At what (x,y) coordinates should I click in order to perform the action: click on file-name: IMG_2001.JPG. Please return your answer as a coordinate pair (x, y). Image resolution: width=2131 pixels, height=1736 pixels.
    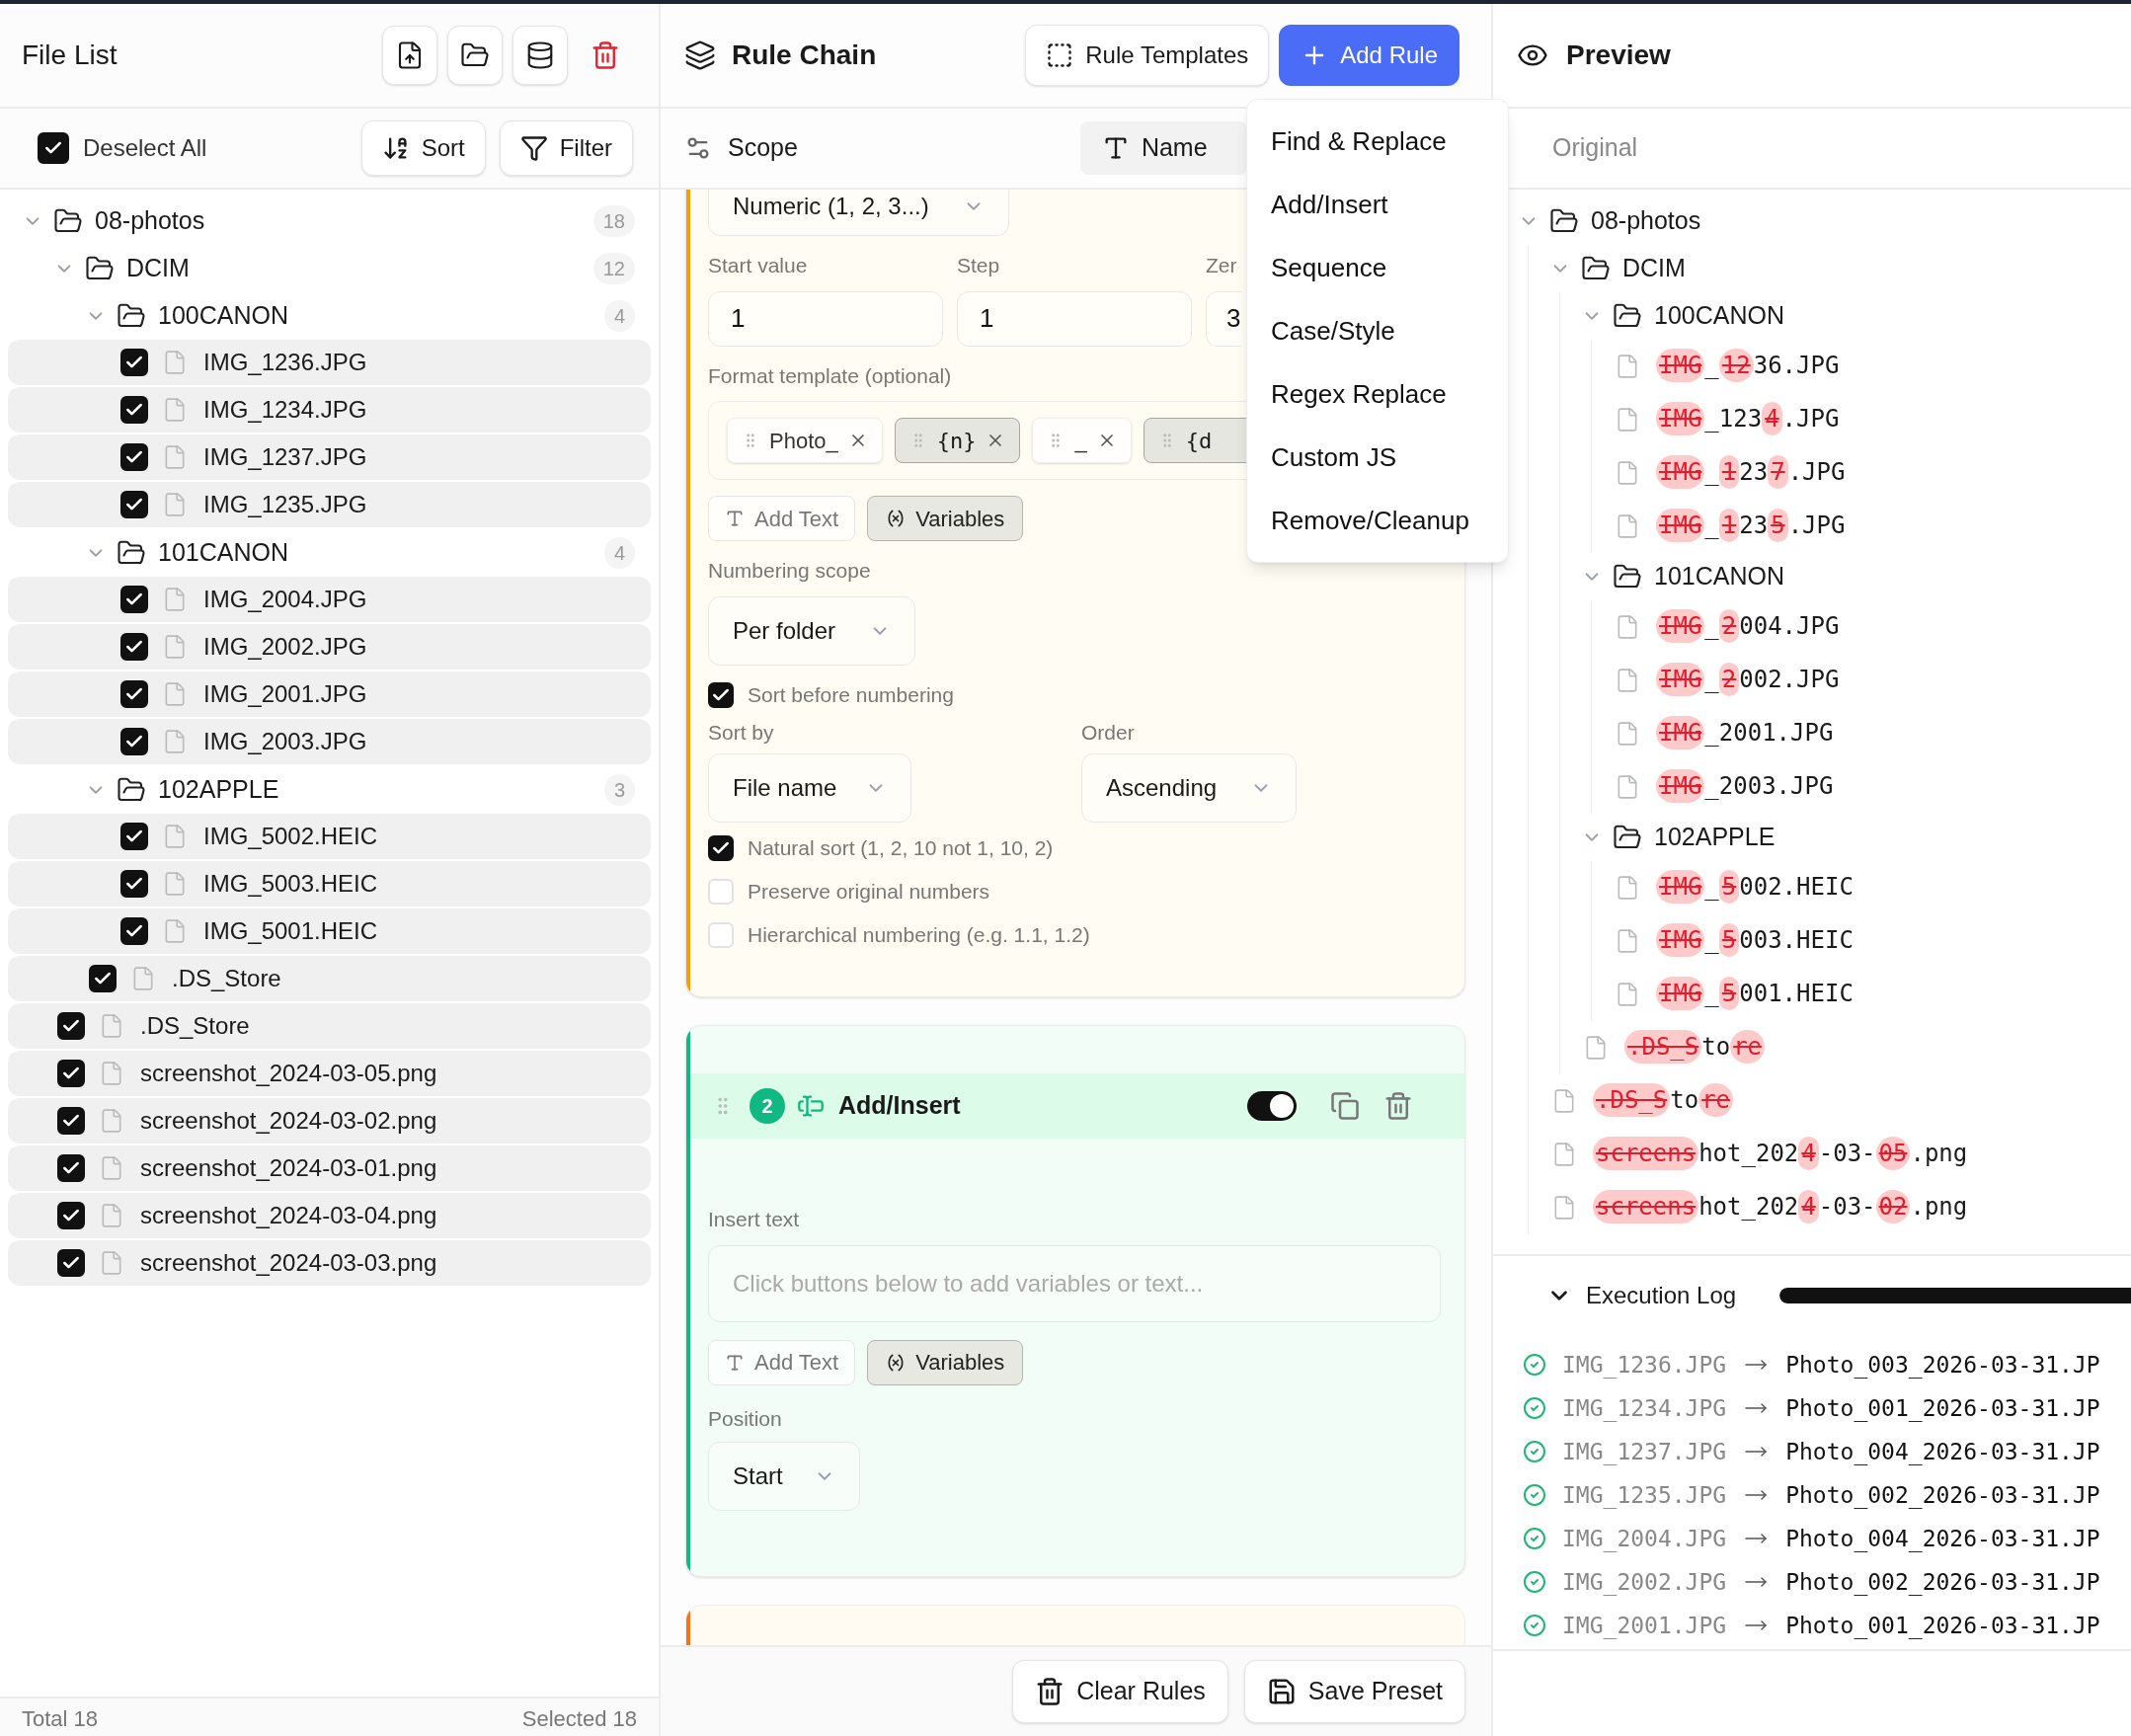
    Looking at the image, I should click on (285, 694).